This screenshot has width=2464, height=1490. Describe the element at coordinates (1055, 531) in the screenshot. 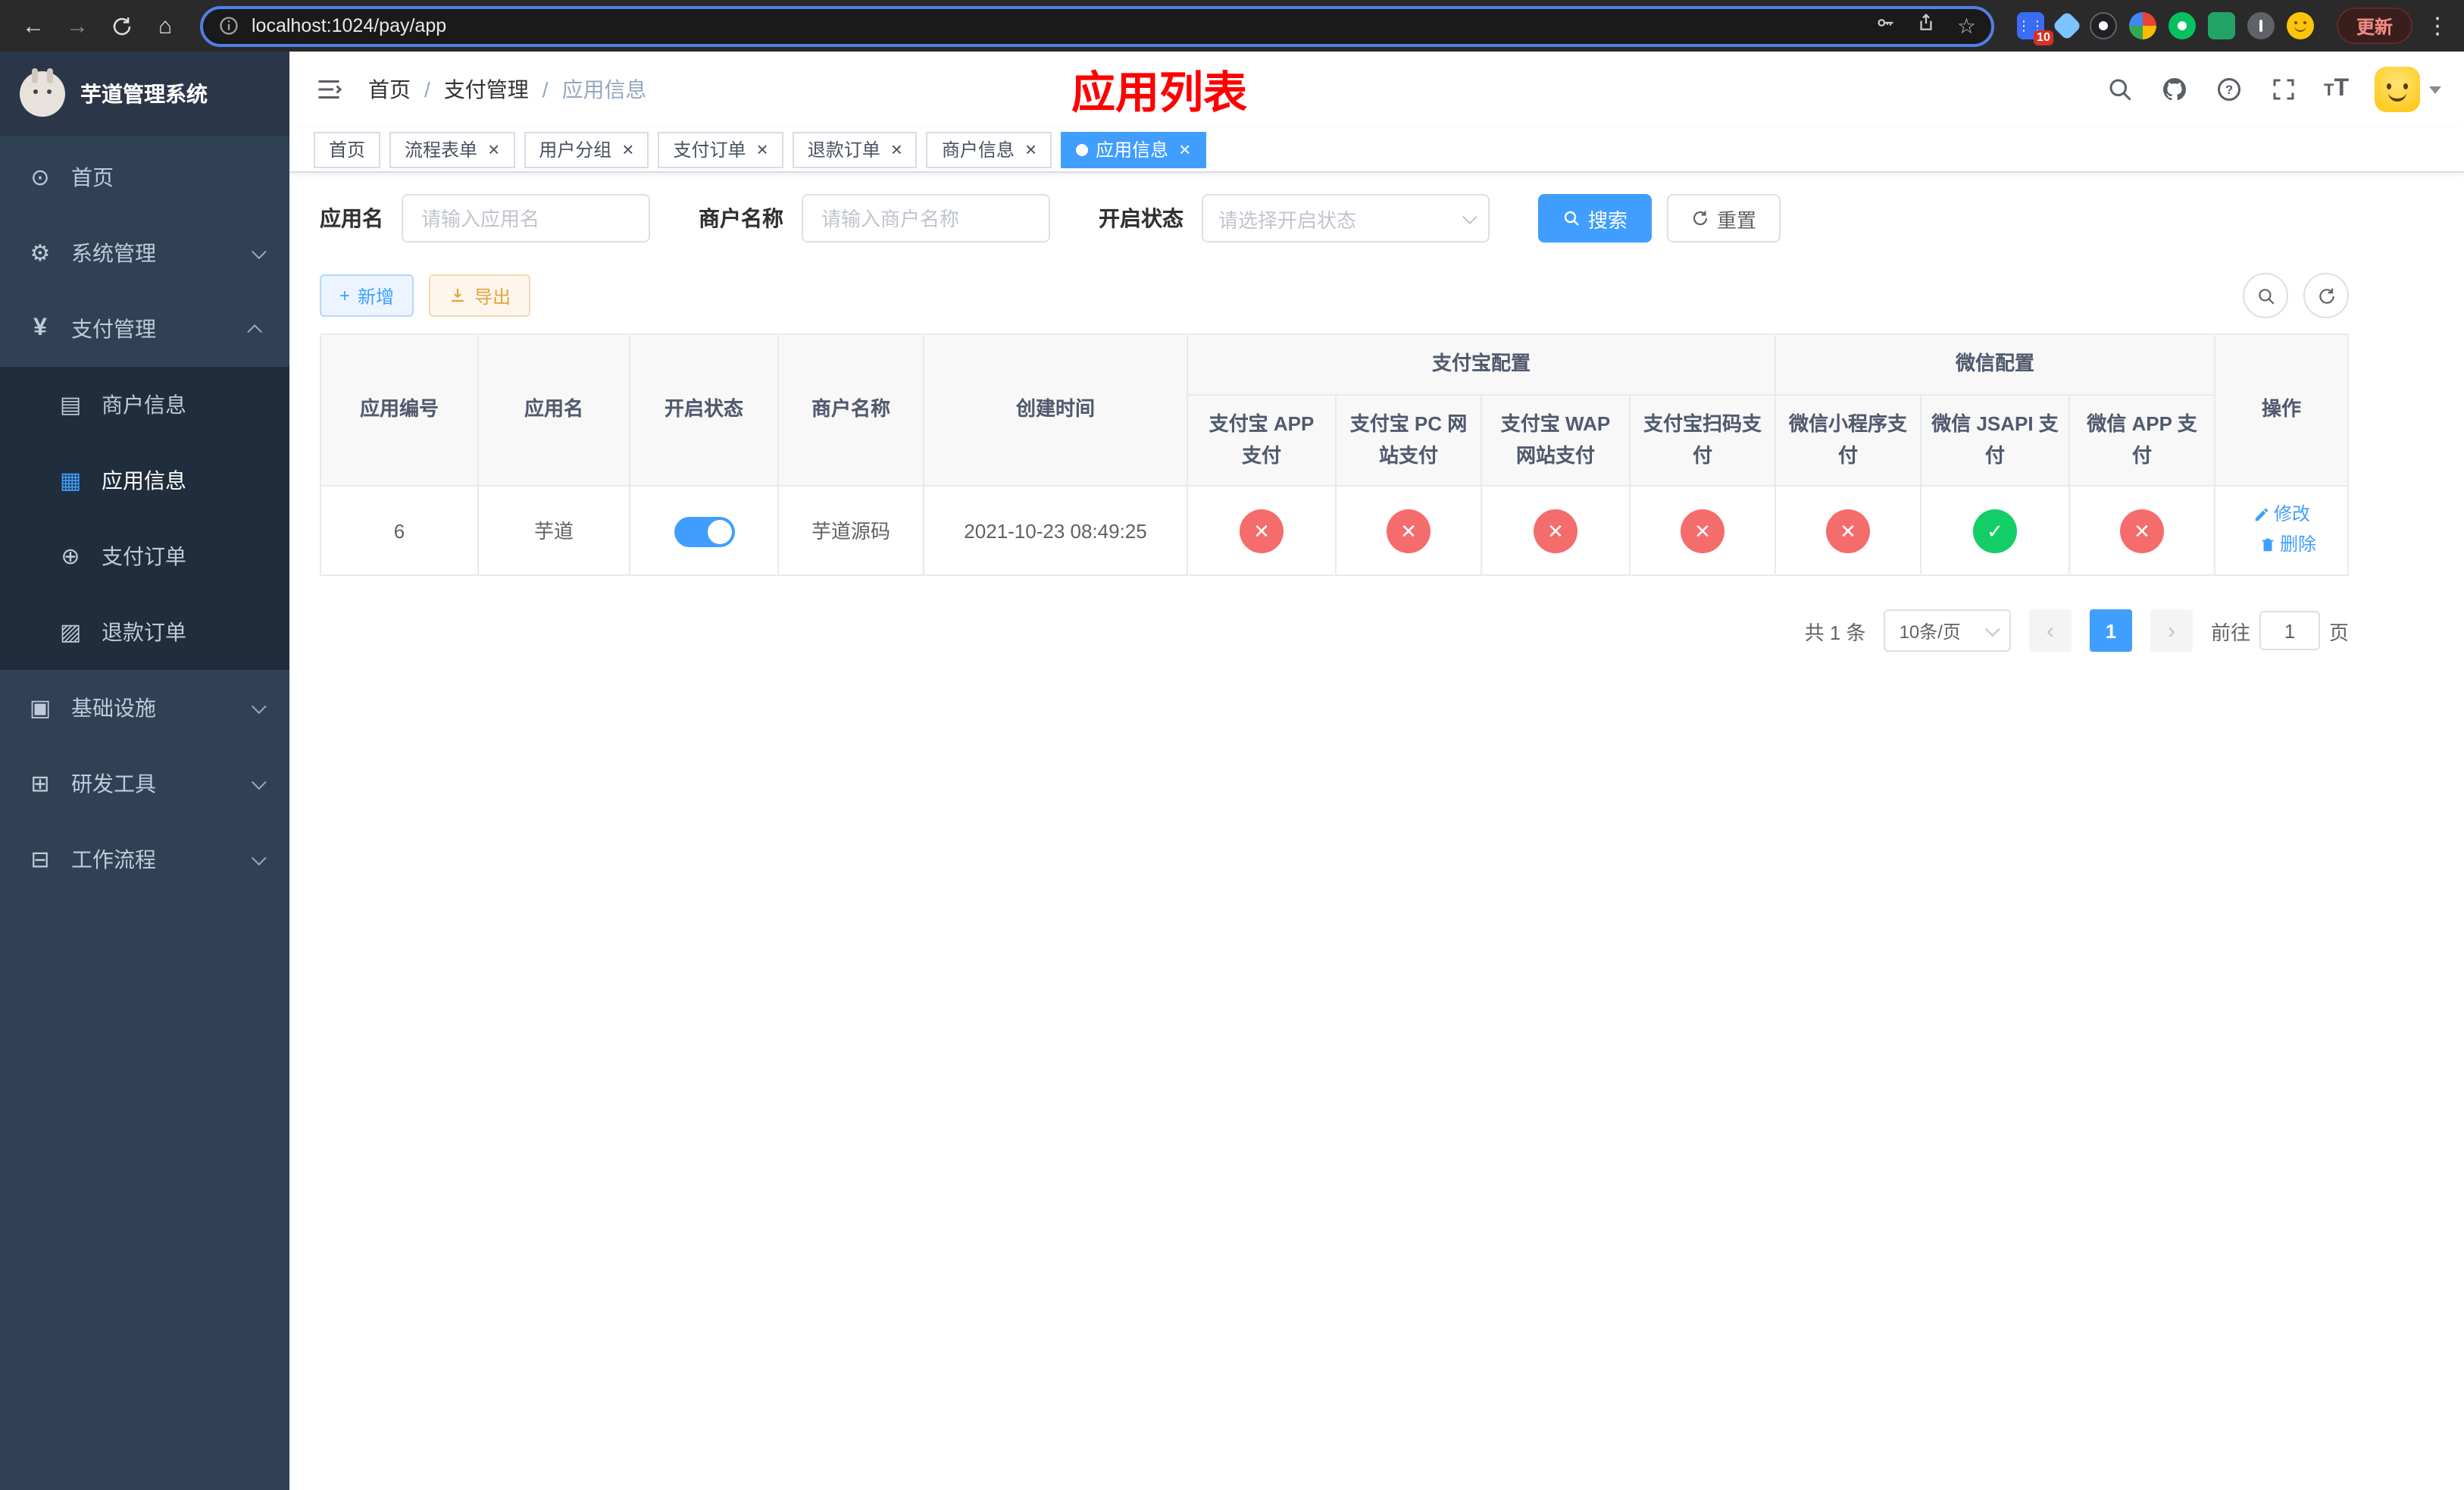

I see `cell-created: 2021-10-23 08:49:25` at that location.